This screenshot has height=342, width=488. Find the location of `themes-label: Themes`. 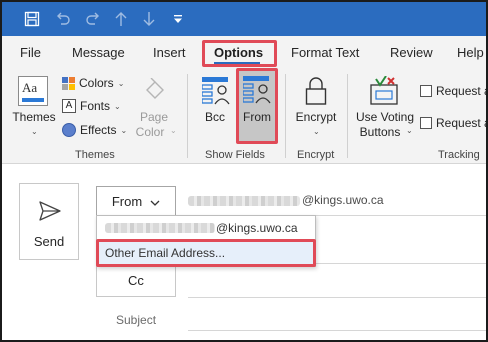

themes-label: Themes is located at coordinates (34, 117).